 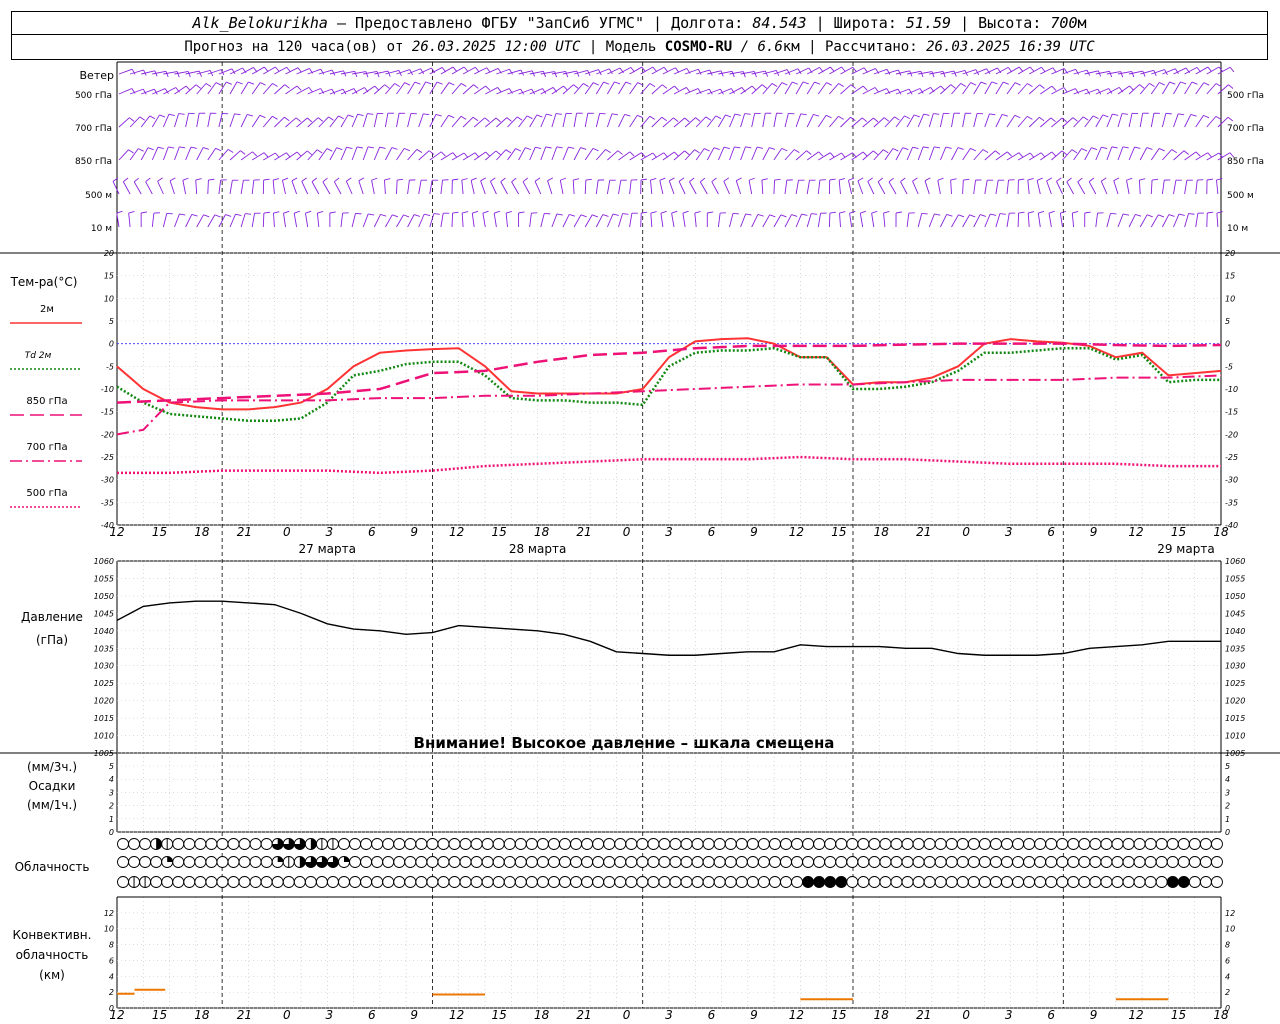 I want to click on pressure-tick-left: 1040, so click(x=104, y=631).